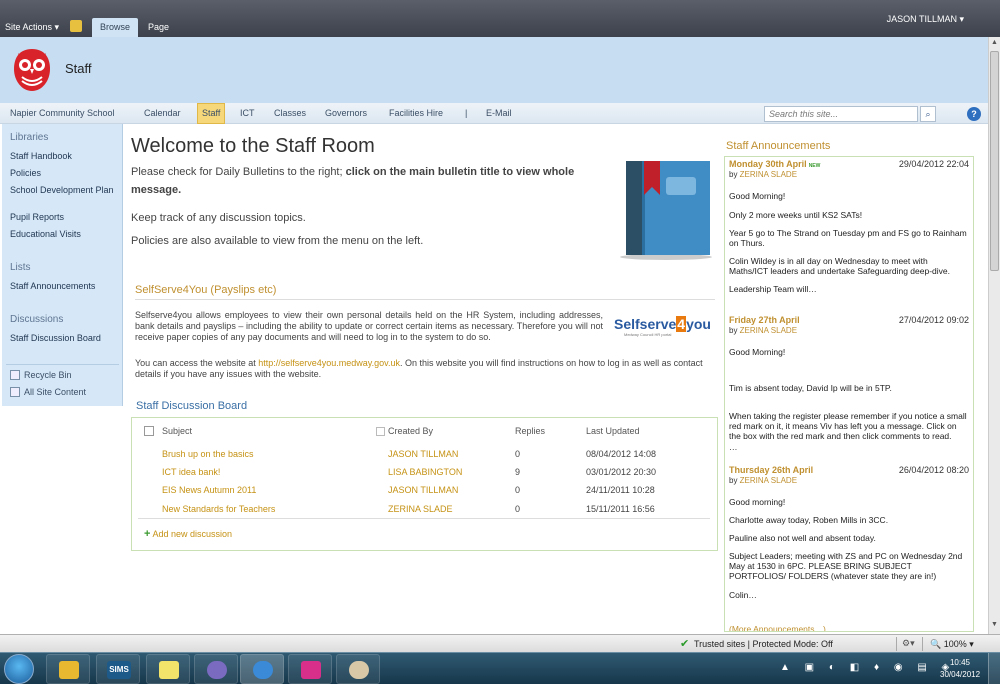 This screenshot has width=1000, height=685. I want to click on announcement-heading: Monday 30th April NEW, so click(774, 164).